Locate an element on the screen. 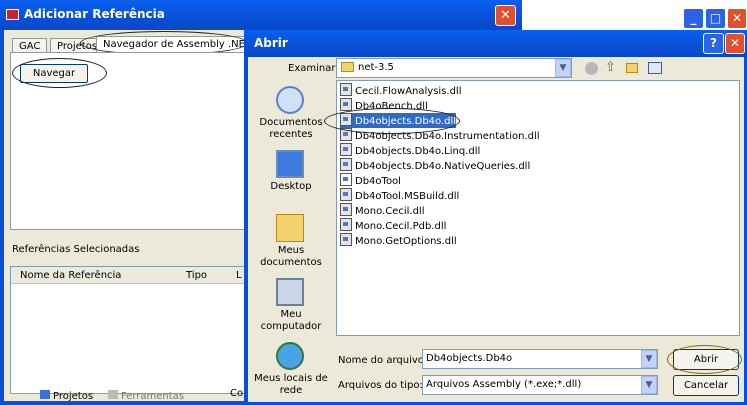 The height and width of the screenshot is (405, 747). file-item: Db4oTool.MSBuild.dll is located at coordinates (399, 195).